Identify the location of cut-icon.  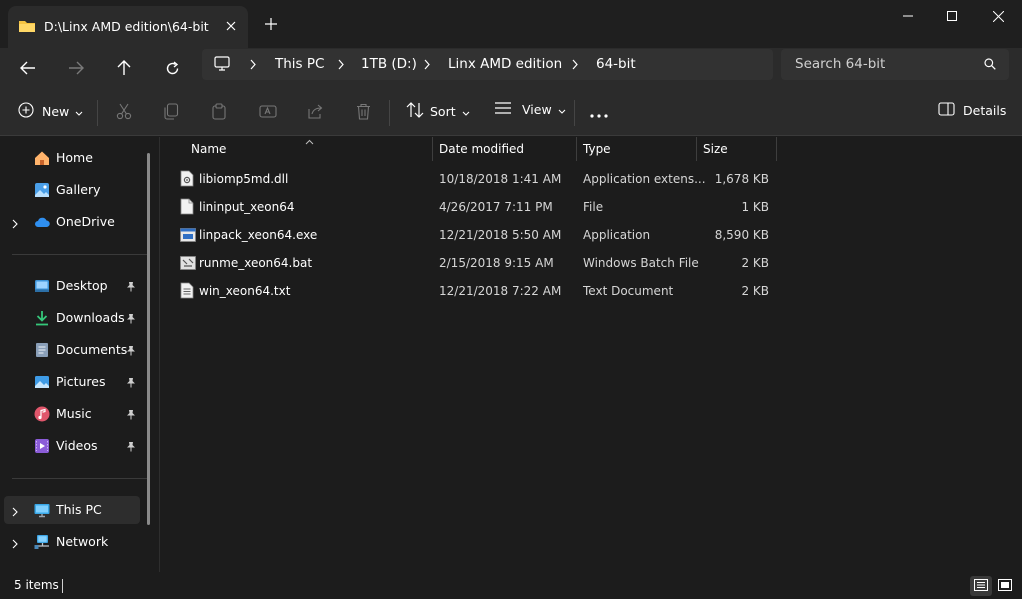
(124, 113).